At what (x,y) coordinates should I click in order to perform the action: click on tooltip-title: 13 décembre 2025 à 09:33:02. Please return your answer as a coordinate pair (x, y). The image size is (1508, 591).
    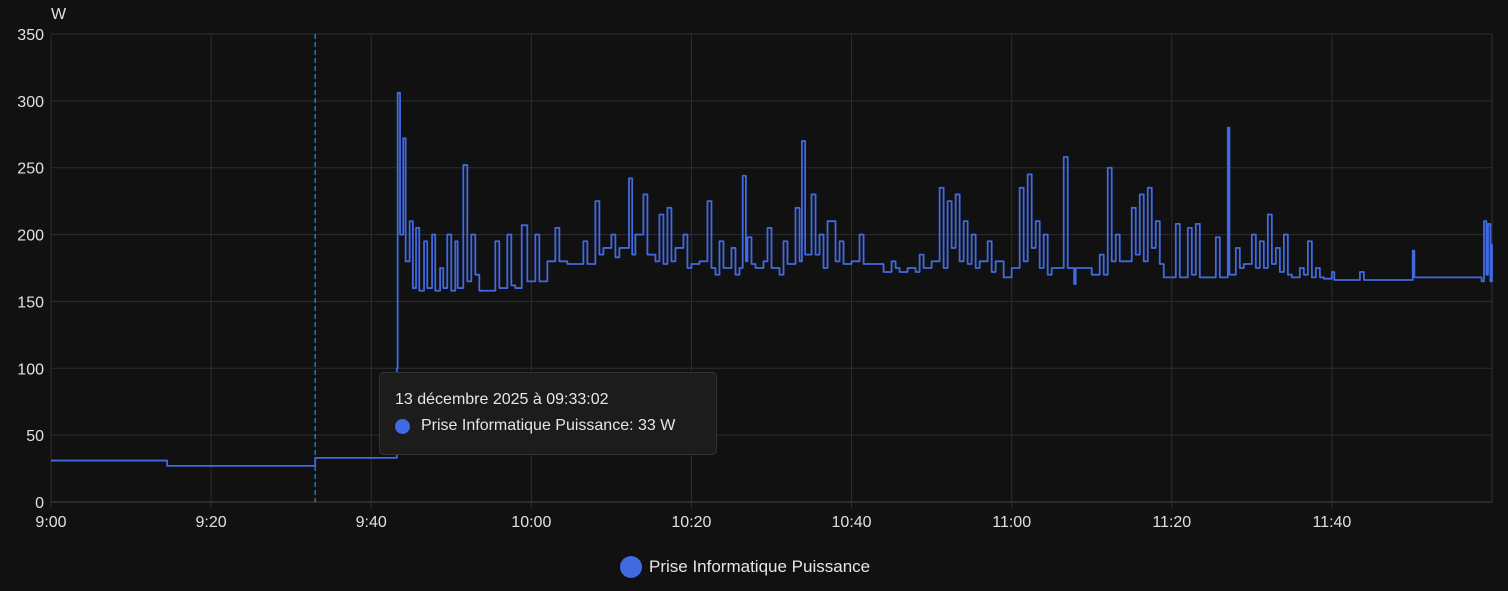
    Looking at the image, I should click on (502, 399).